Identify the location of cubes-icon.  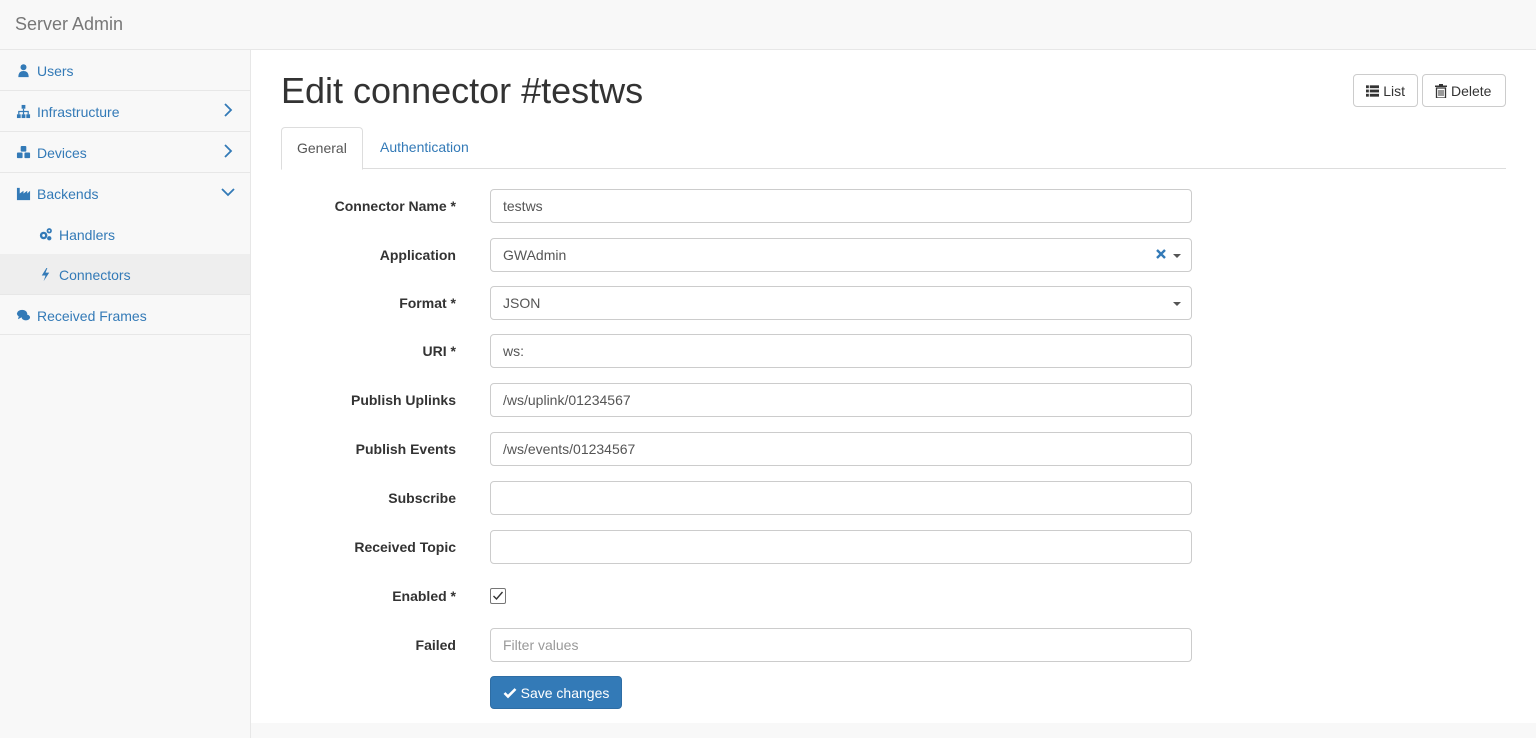
(23, 152).